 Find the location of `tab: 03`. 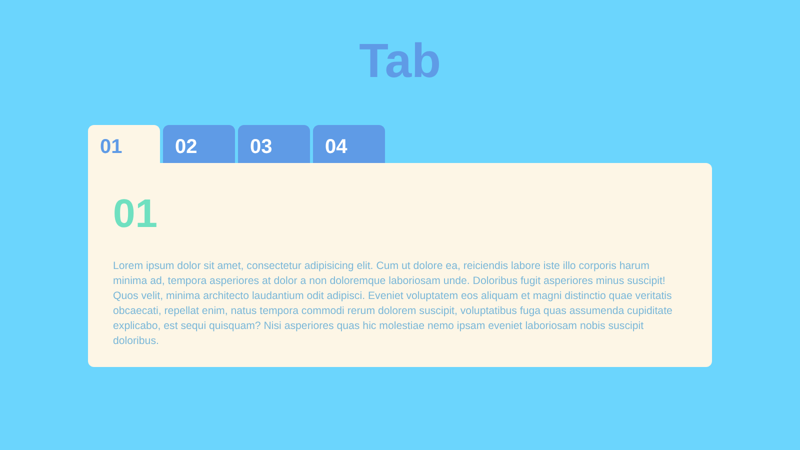

tab: 03 is located at coordinates (274, 144).